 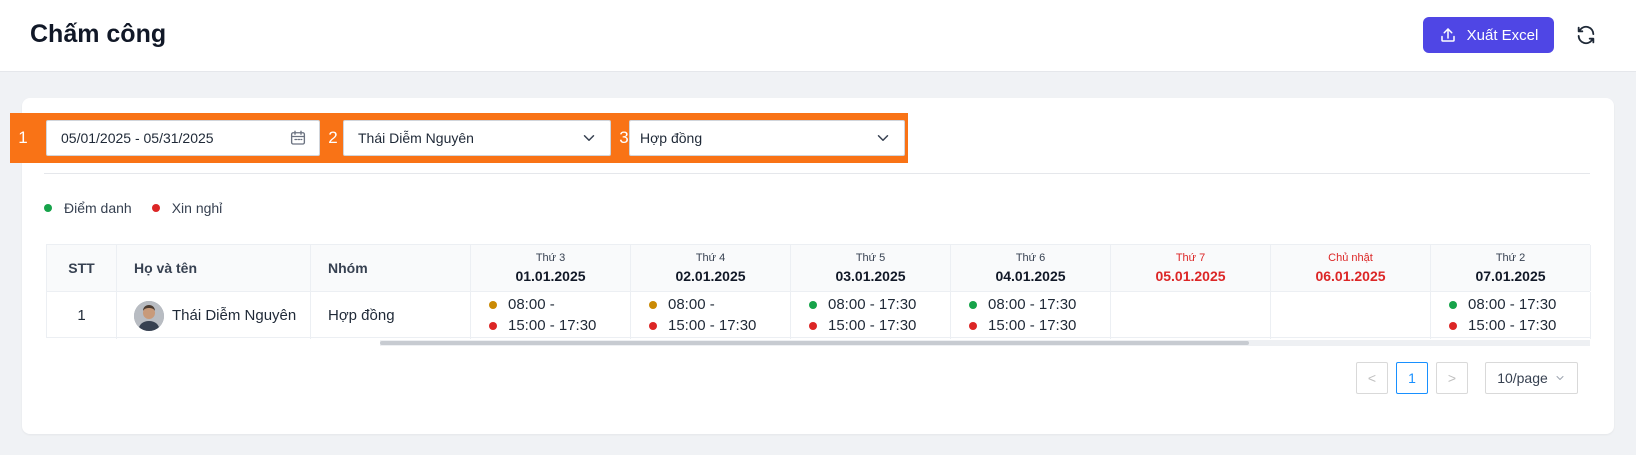 What do you see at coordinates (671, 138) in the screenshot?
I see `group-select-value: Hợp đồng` at bounding box center [671, 138].